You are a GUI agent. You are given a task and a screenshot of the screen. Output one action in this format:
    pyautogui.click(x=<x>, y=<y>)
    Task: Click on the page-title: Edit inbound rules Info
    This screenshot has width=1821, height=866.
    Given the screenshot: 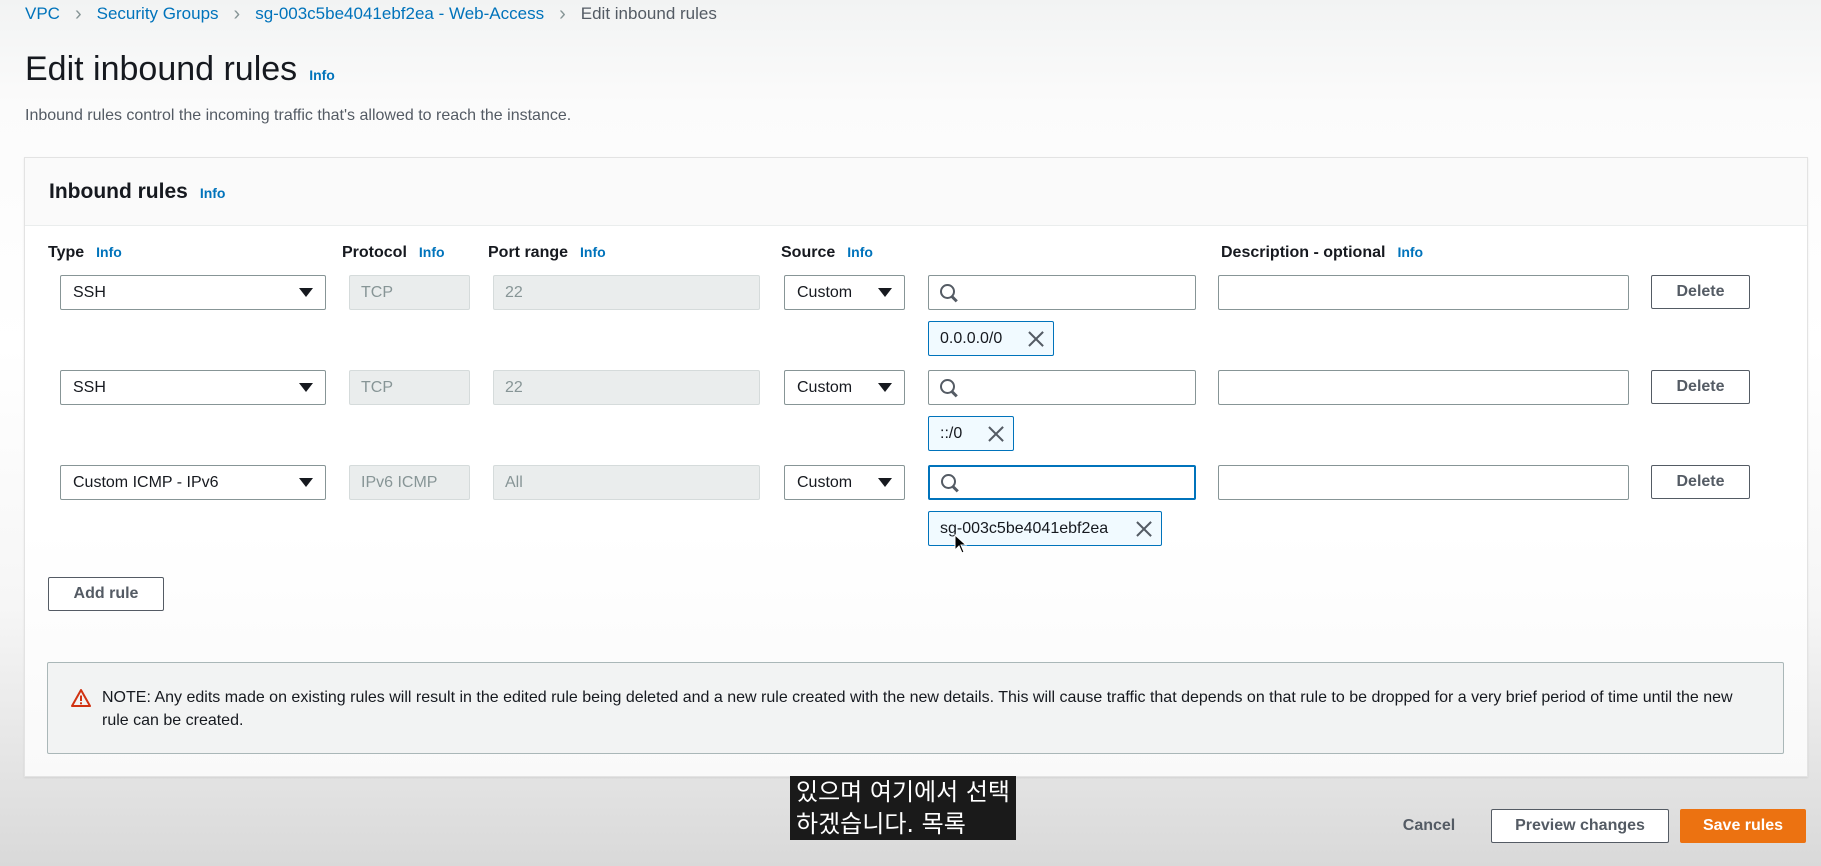 What is the action you would take?
    pyautogui.click(x=180, y=69)
    